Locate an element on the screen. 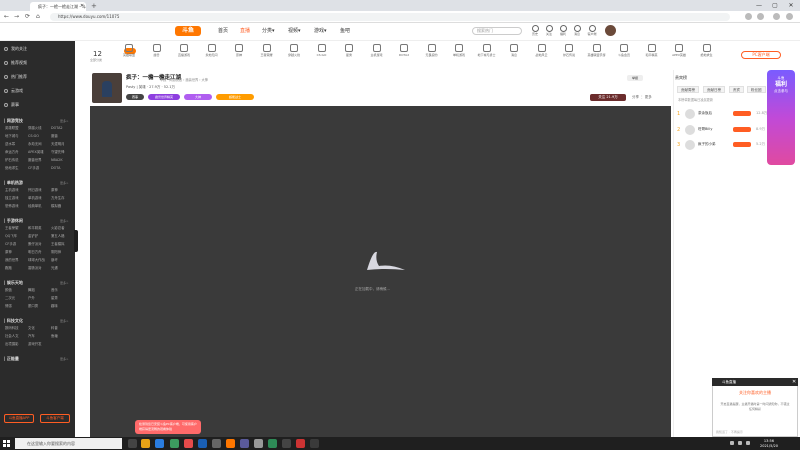 This screenshot has width=800, height=450. sidebar-item: 数码科技 is located at coordinates (16, 328).